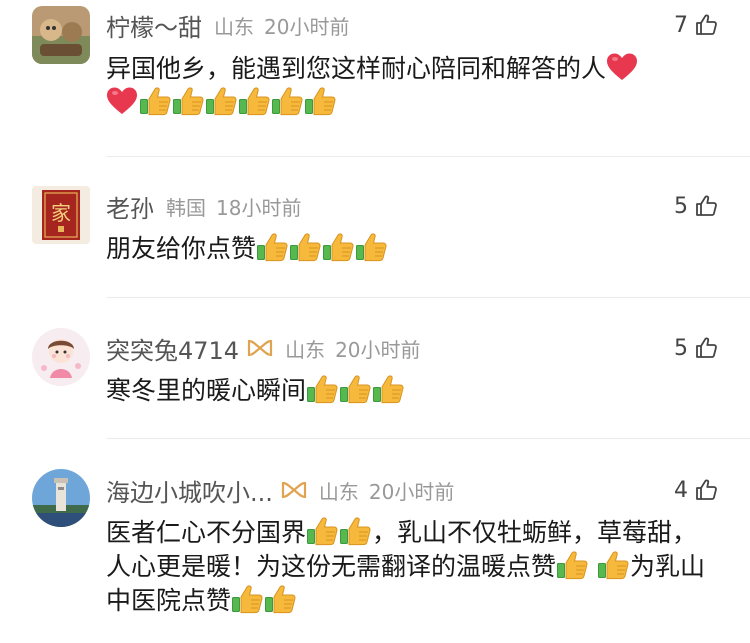 The width and height of the screenshot is (750, 643). What do you see at coordinates (356, 68) in the screenshot?
I see `comment-text-part: 异国他乡，能遇到您这样耐心陪同和解答的人` at bounding box center [356, 68].